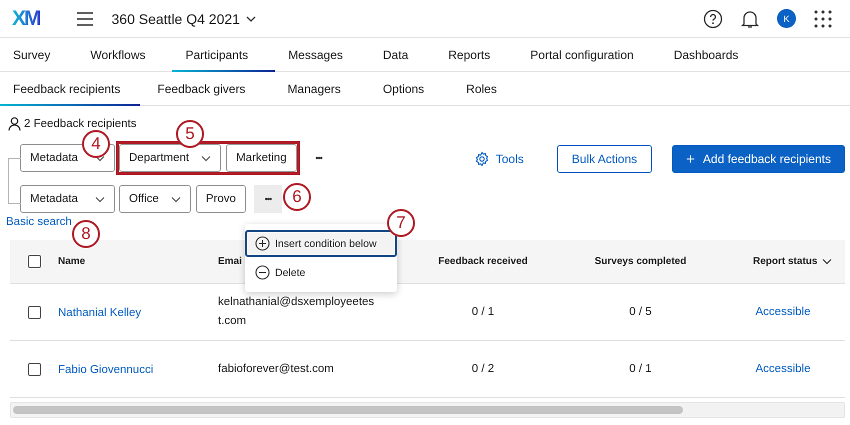  I want to click on menu-item: Delete, so click(321, 272).